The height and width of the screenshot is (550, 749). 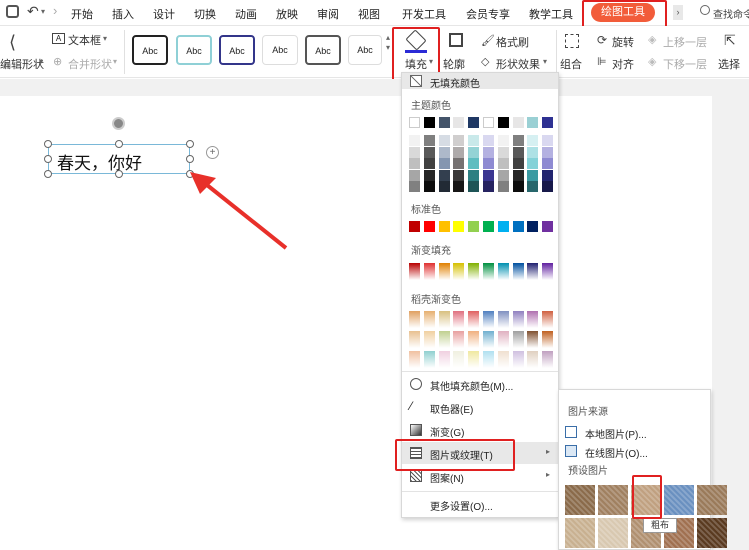 What do you see at coordinates (123, 14) in the screenshot?
I see `tab-insert: 插入` at bounding box center [123, 14].